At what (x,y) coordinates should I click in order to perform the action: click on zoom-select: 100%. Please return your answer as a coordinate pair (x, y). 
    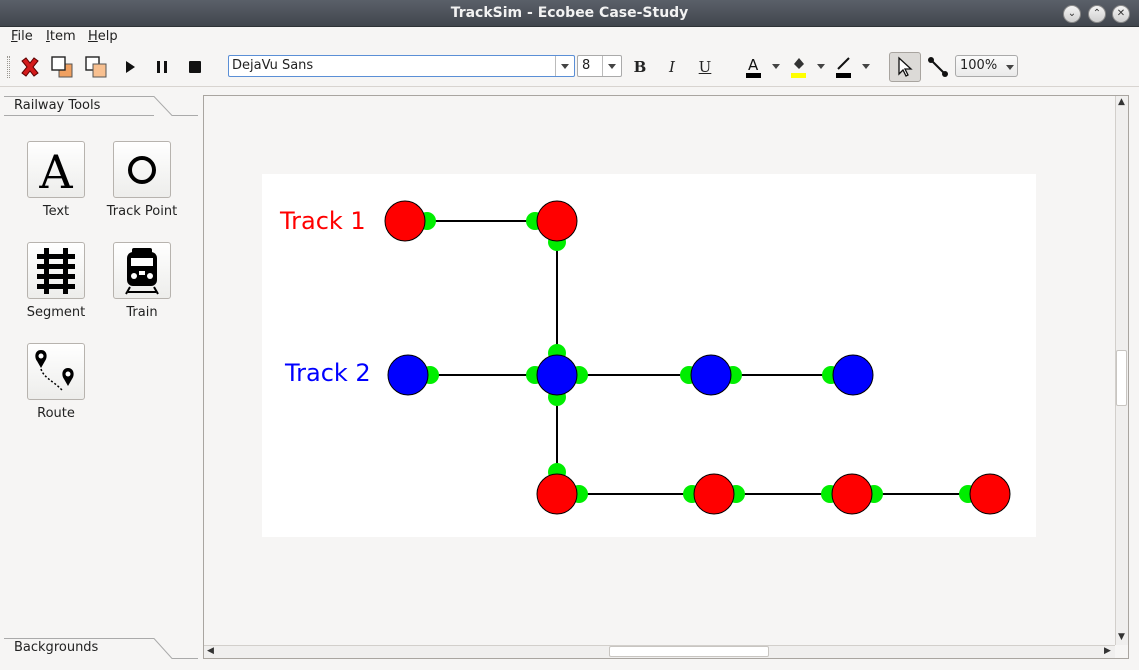
    Looking at the image, I should click on (986, 66).